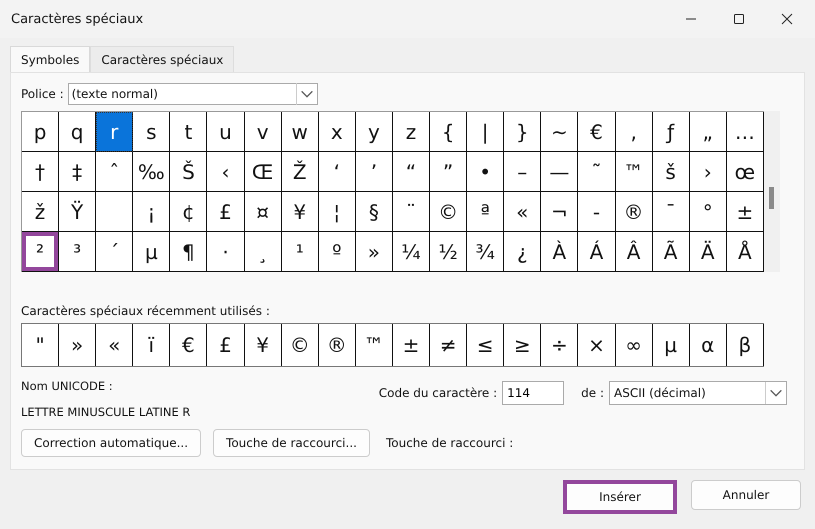 The image size is (815, 529). Describe the element at coordinates (708, 345) in the screenshot. I see `recent-symbol-cell: α` at that location.